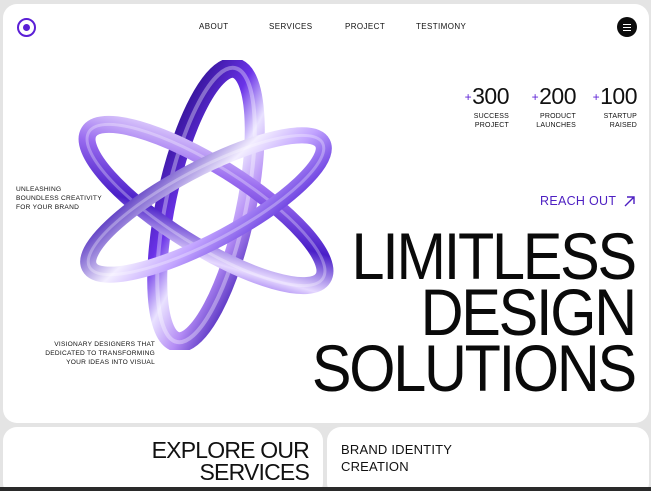 This screenshot has width=651, height=491. I want to click on nav-project: PROJECT, so click(365, 26).